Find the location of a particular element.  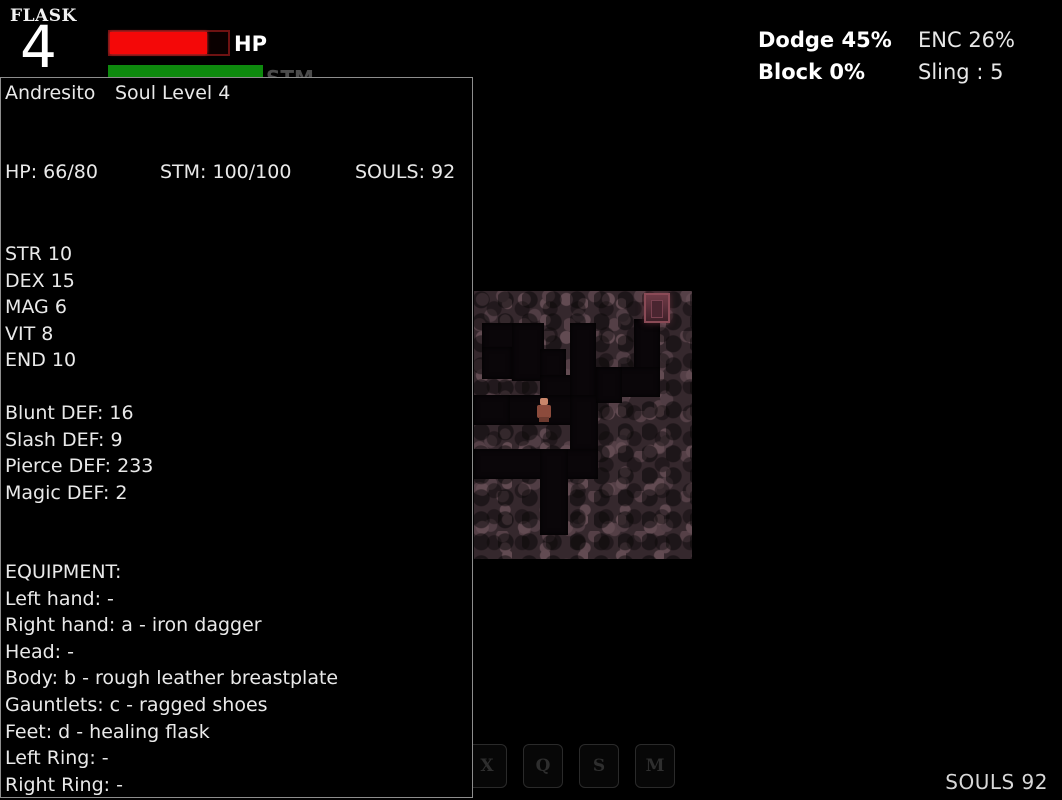

soul-level: Soul Level 4 is located at coordinates (173, 93).